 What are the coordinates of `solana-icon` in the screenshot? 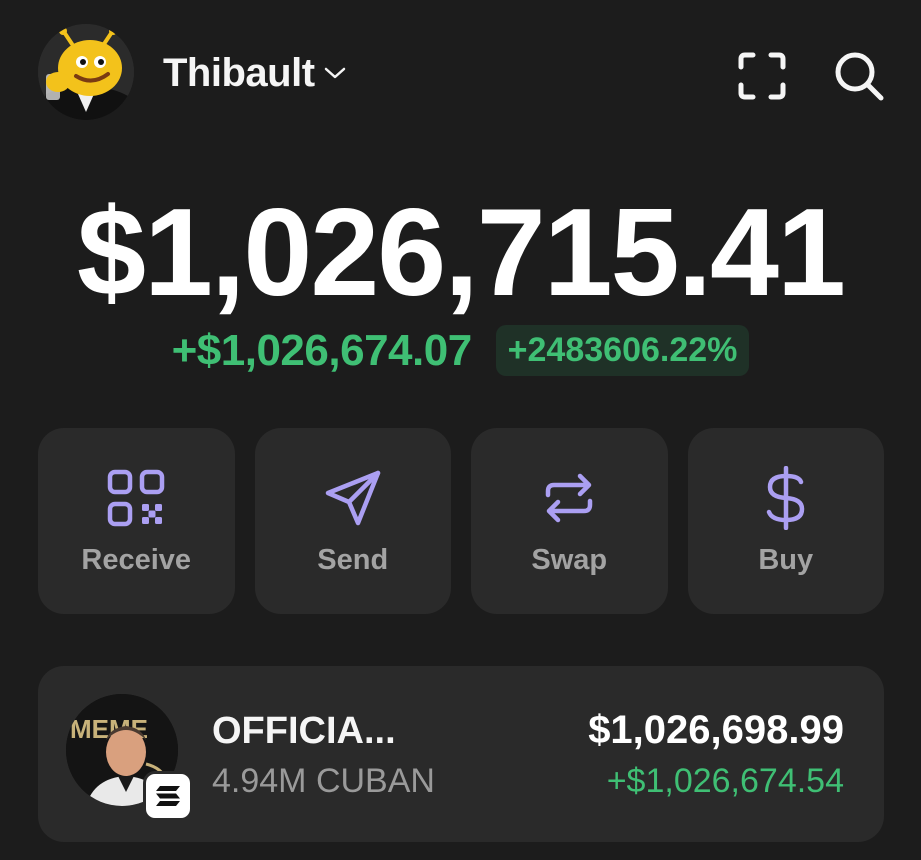 It's located at (168, 796).